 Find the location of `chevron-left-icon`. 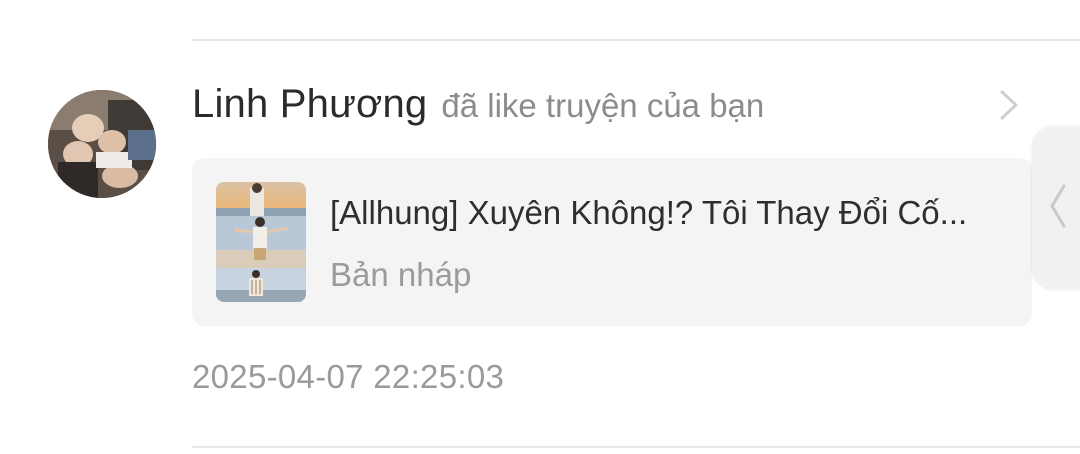

chevron-left-icon is located at coordinates (1058, 206).